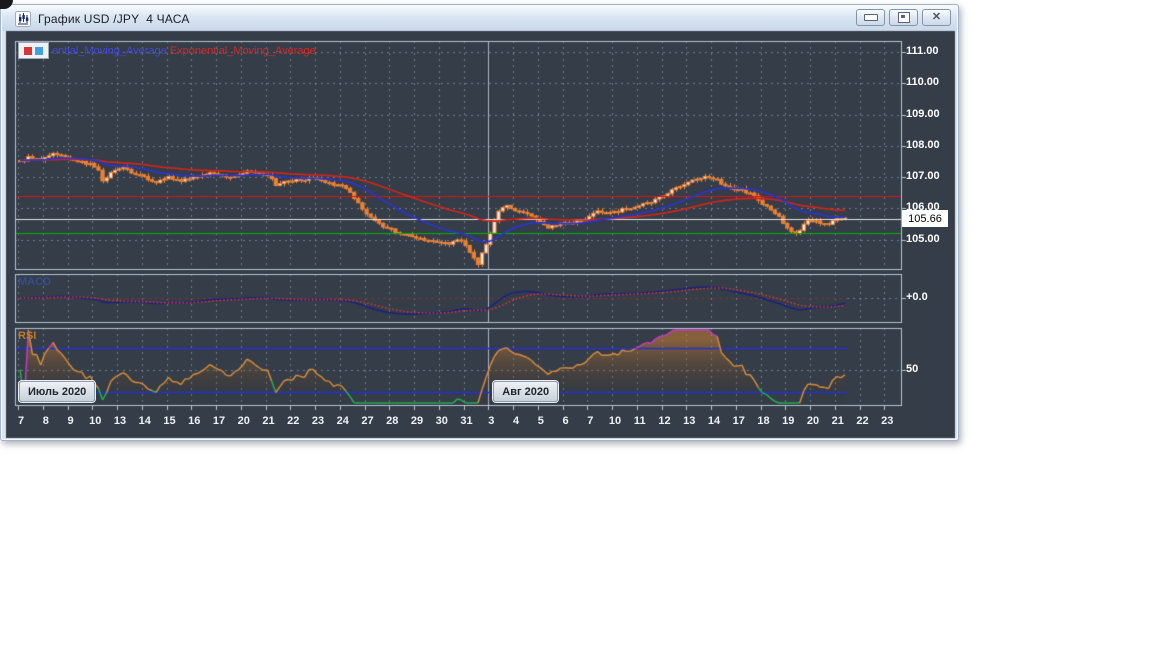  What do you see at coordinates (664, 421) in the screenshot?
I see `x-axis-label: 12` at bounding box center [664, 421].